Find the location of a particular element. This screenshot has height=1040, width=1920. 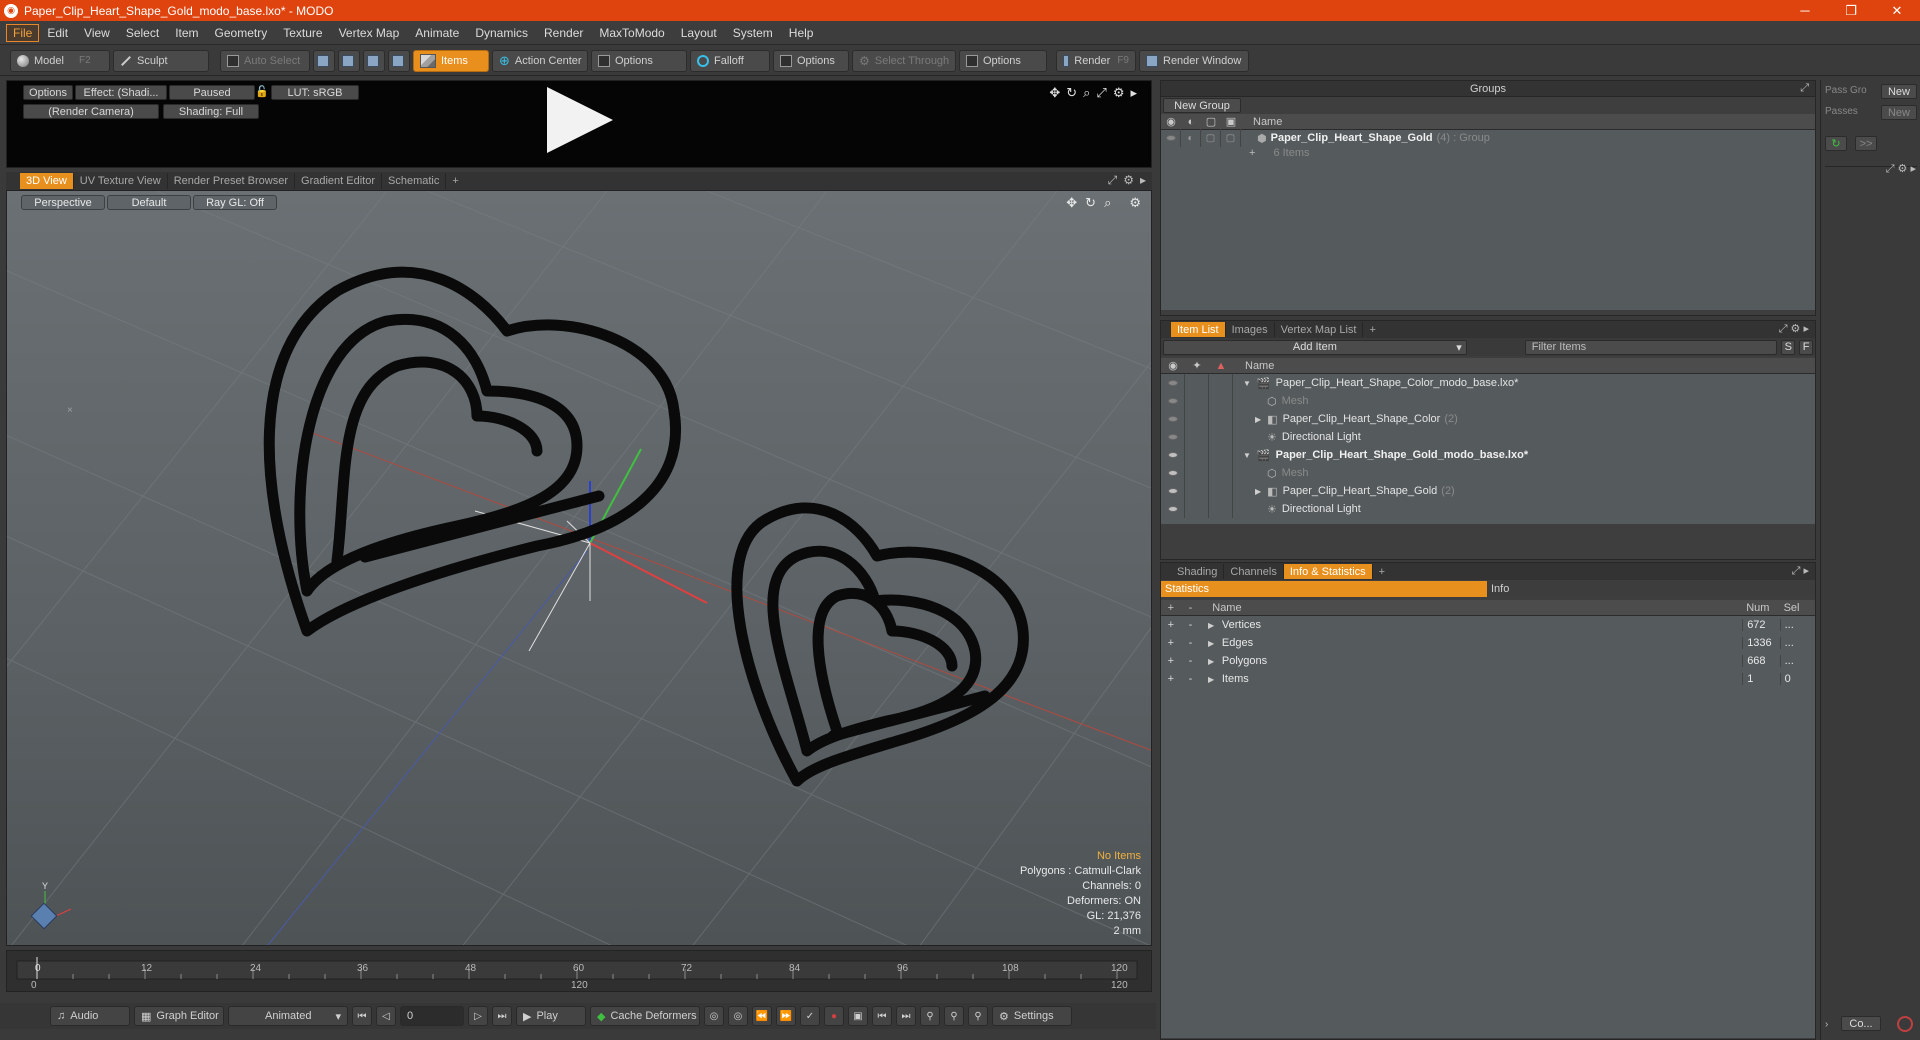

key-tool-button: ◎ is located at coordinates (714, 1016).